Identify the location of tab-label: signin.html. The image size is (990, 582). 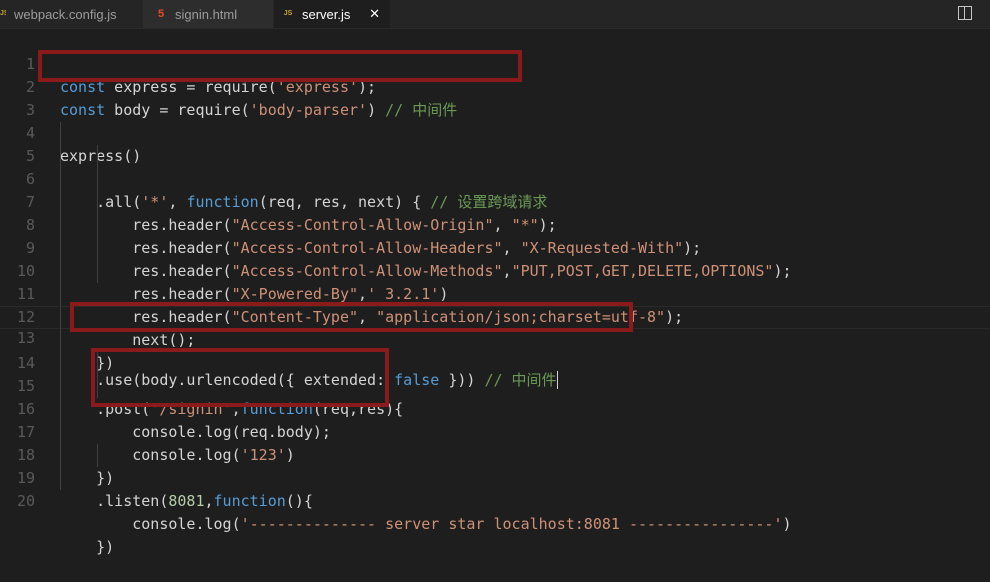
(206, 14).